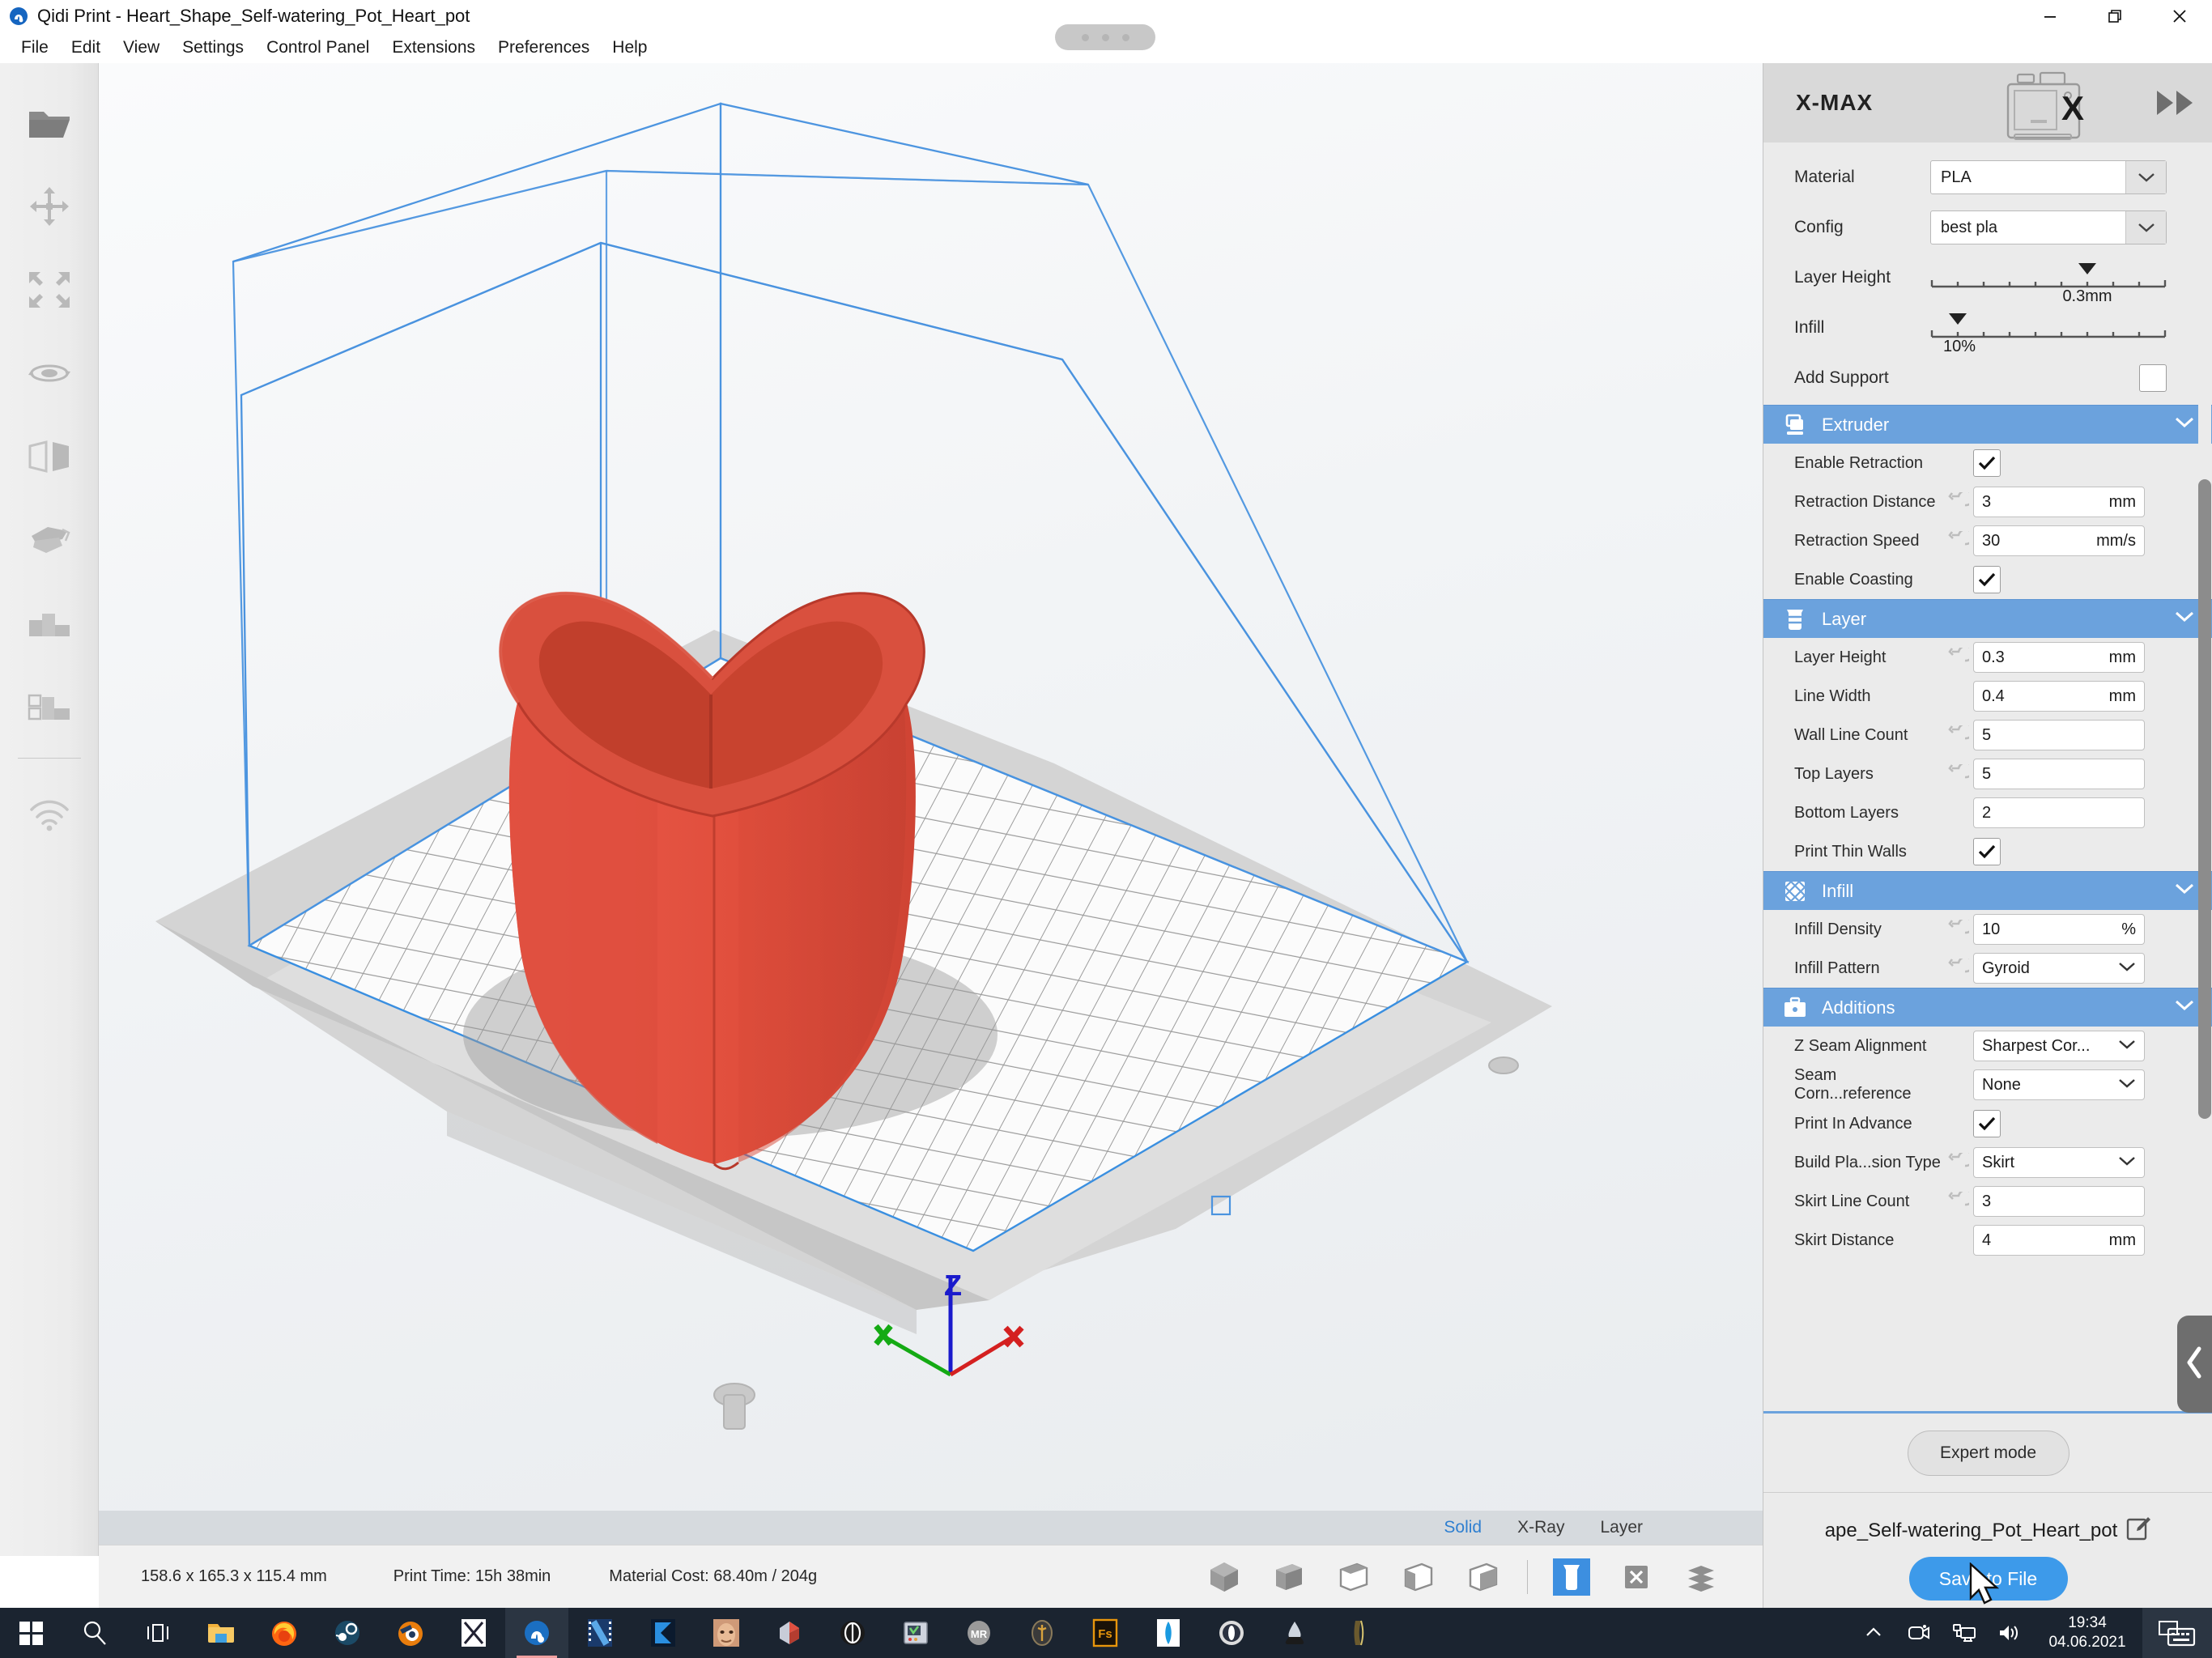 The height and width of the screenshot is (1658, 2212). What do you see at coordinates (49, 623) in the screenshot?
I see `per-model-settings-icon` at bounding box center [49, 623].